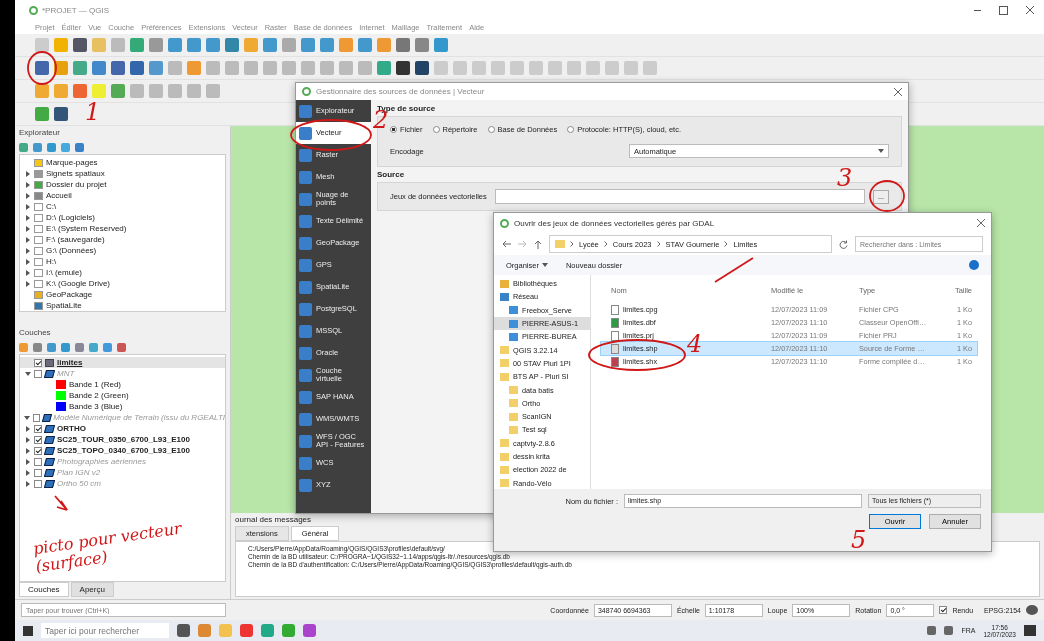 The image size is (1044, 641). I want to click on layer-row: limites, so click(122, 362).